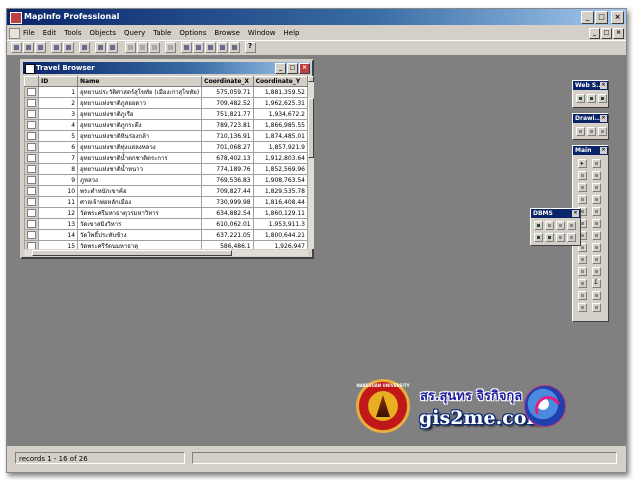 The image size is (633, 480). What do you see at coordinates (16, 47) in the screenshot?
I see `new-icon` at bounding box center [16, 47].